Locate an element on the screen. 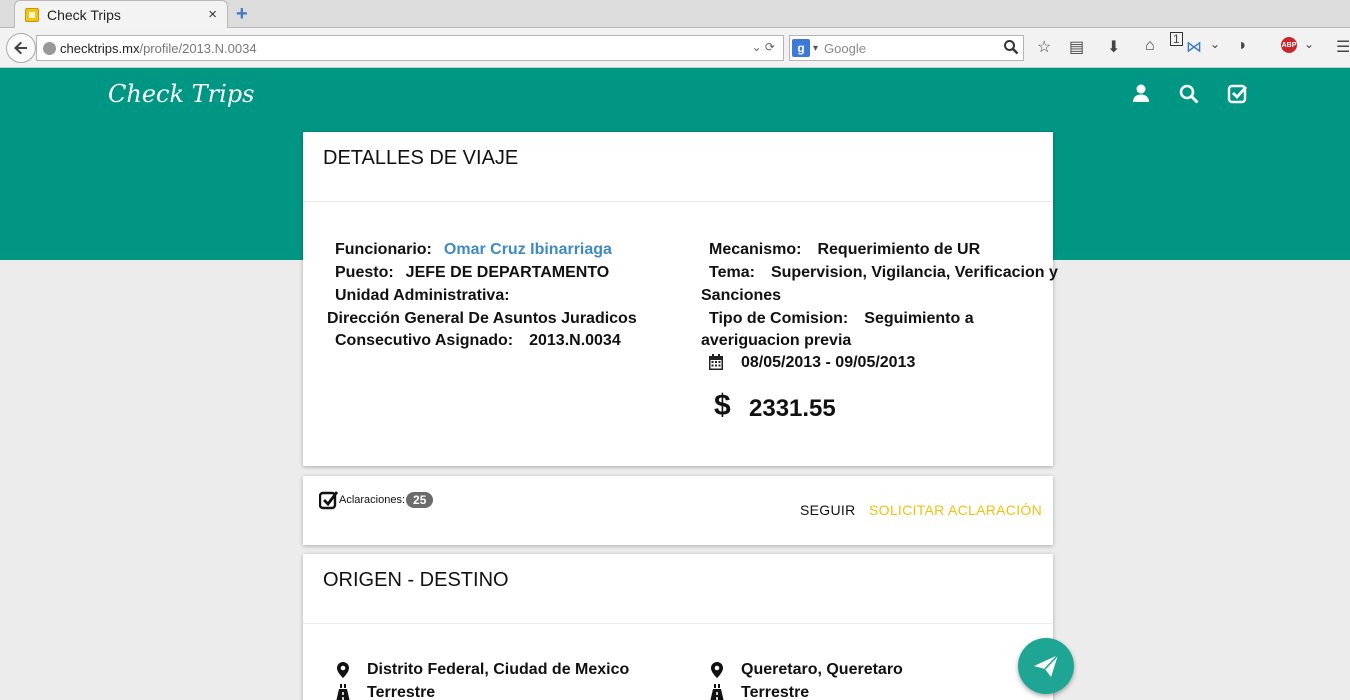  bookmark-star-icon: ☆ is located at coordinates (1044, 47).